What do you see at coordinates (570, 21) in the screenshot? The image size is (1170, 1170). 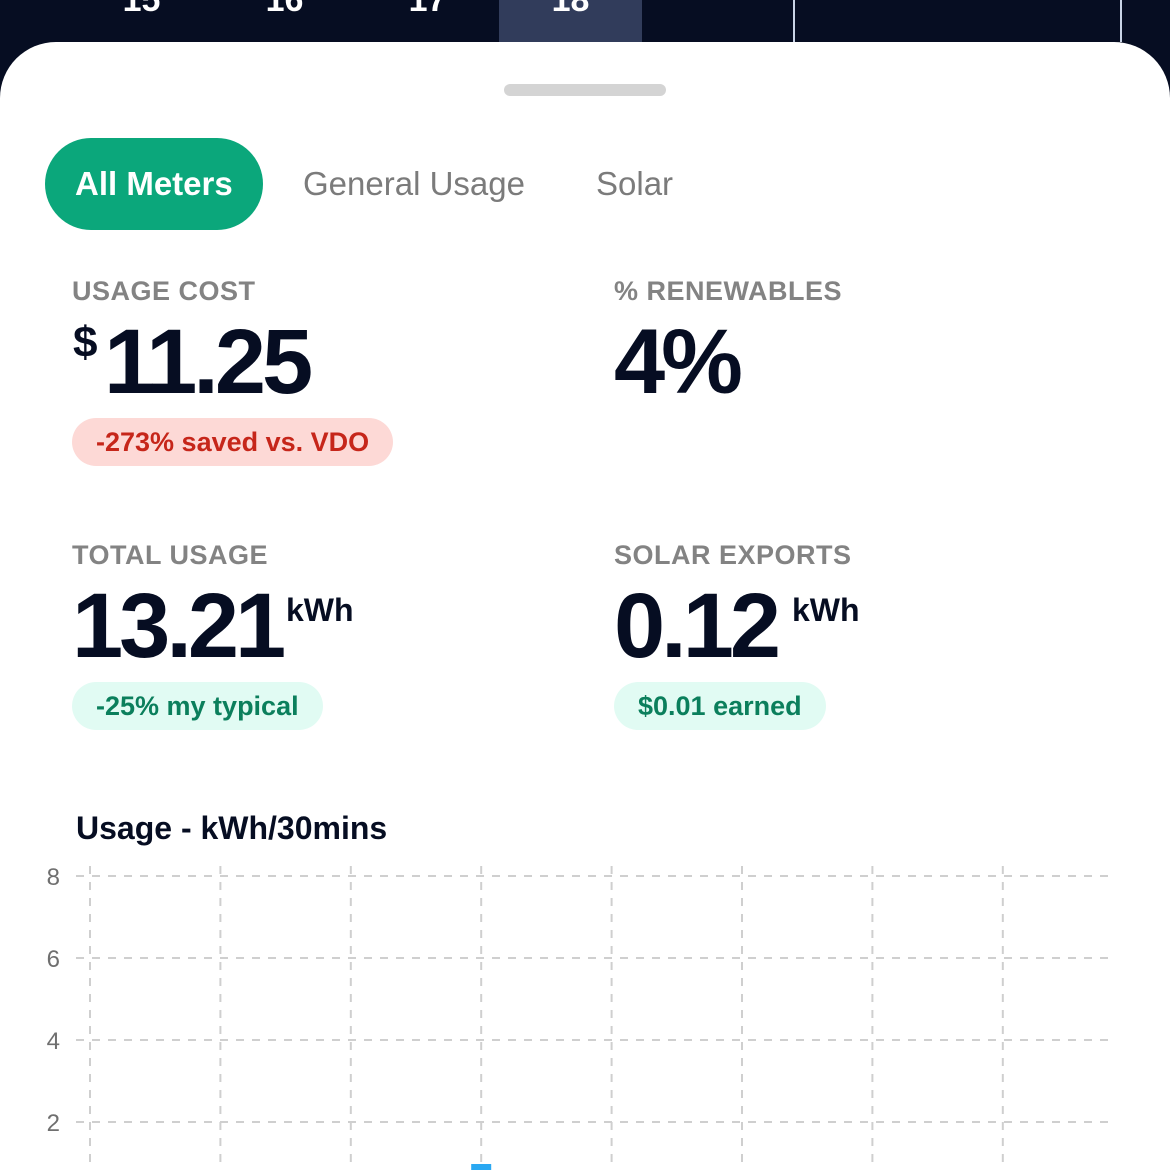 I see `date-cell-18-selected: 18` at bounding box center [570, 21].